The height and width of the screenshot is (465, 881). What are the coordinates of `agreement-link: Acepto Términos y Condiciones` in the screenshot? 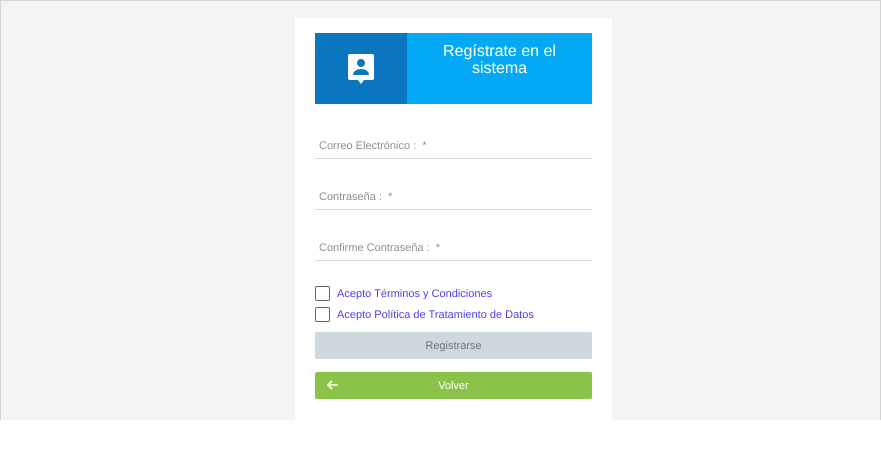 It's located at (414, 294).